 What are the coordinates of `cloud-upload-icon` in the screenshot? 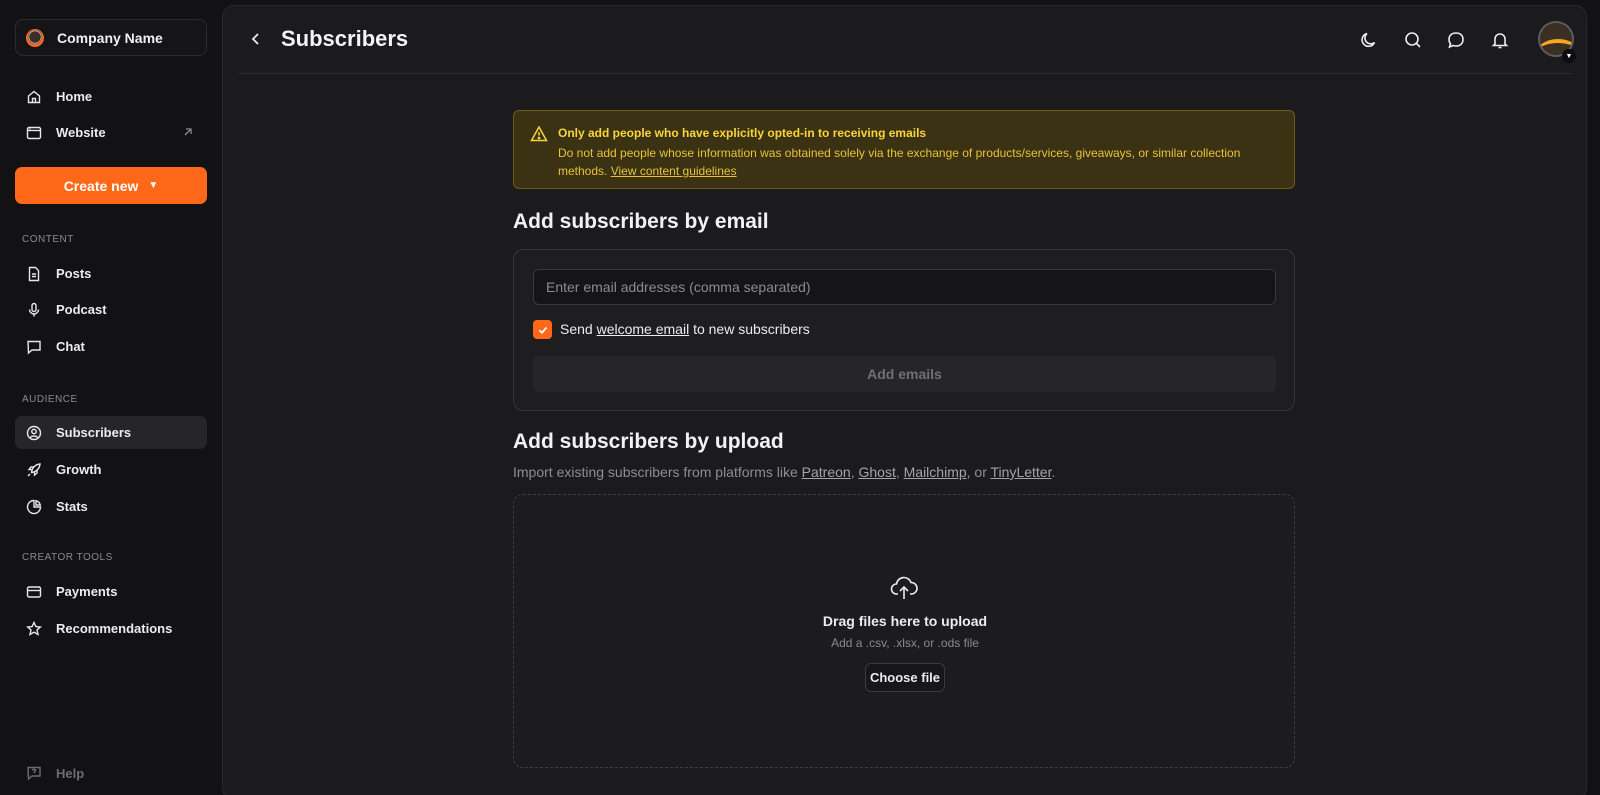 It's located at (904, 587).